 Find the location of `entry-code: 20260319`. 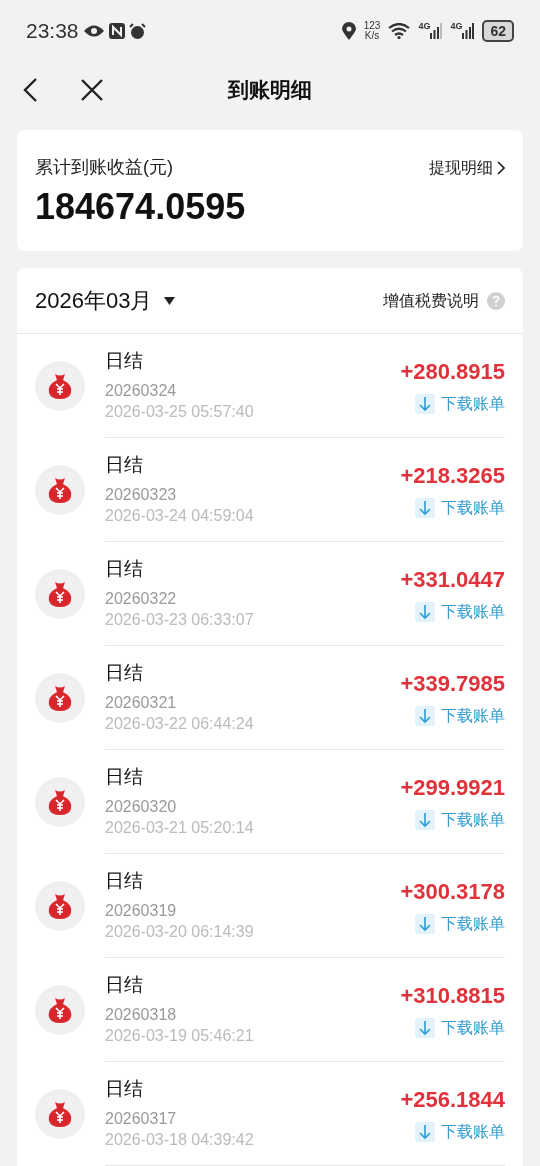

entry-code: 20260319 is located at coordinates (141, 910).